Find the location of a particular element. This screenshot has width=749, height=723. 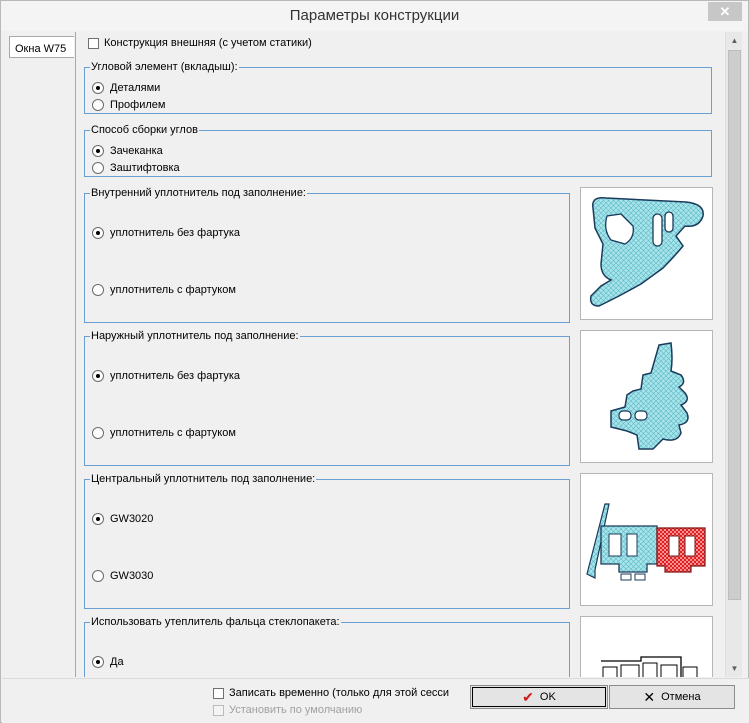

checkbox-label: Установить по умолчанию is located at coordinates (296, 710).